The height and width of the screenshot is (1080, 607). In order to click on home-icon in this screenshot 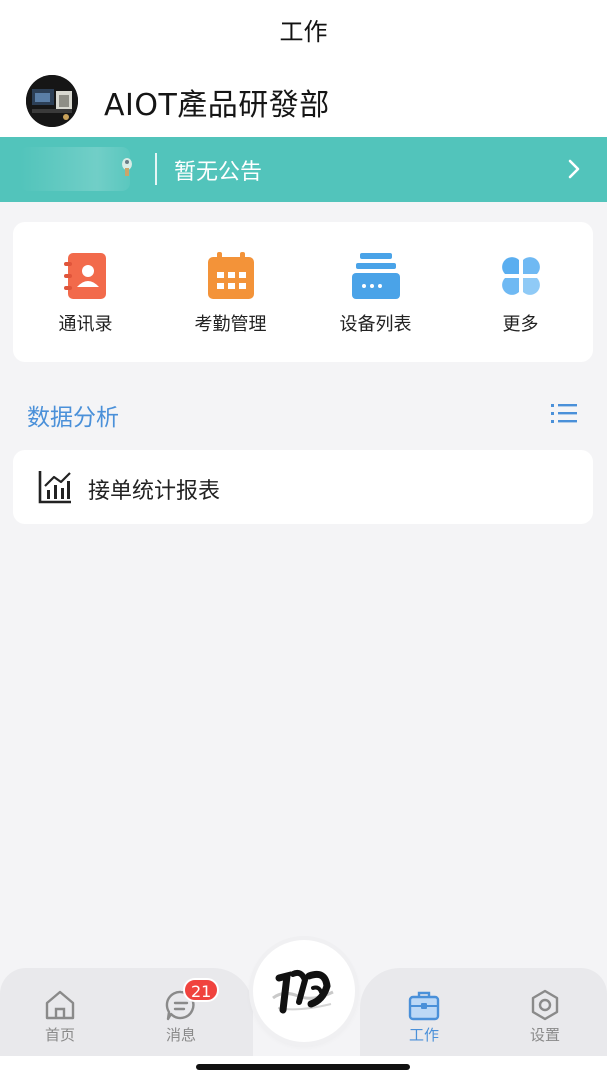, I will do `click(60, 1005)`.